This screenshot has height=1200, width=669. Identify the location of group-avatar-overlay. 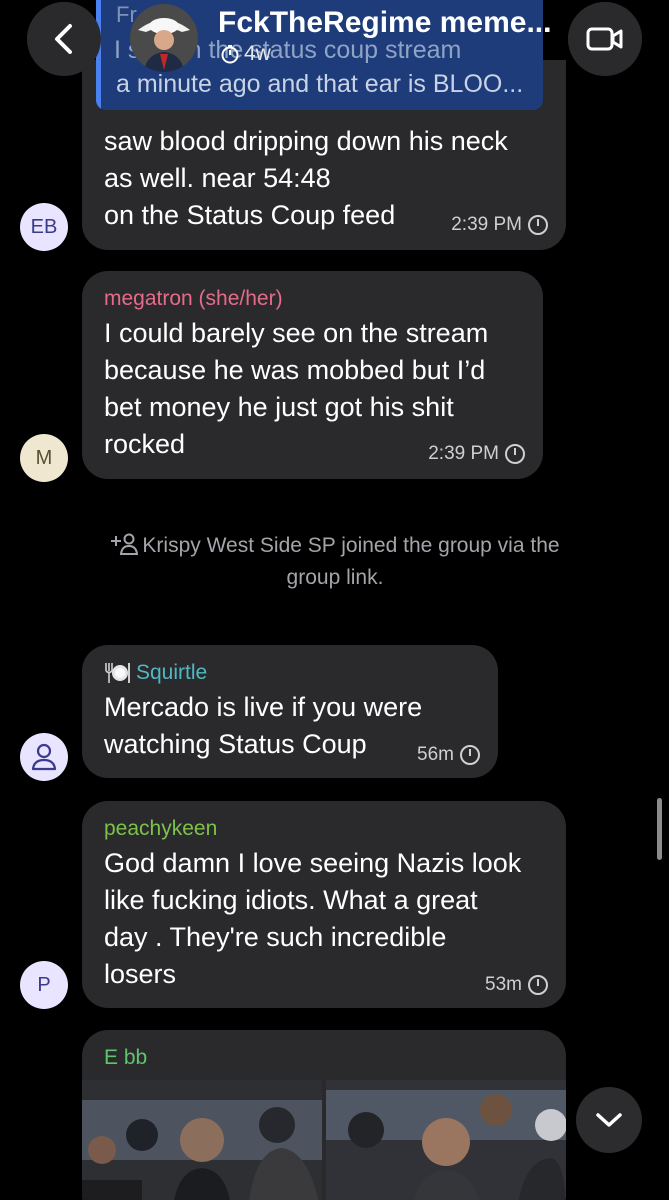
(164, 38).